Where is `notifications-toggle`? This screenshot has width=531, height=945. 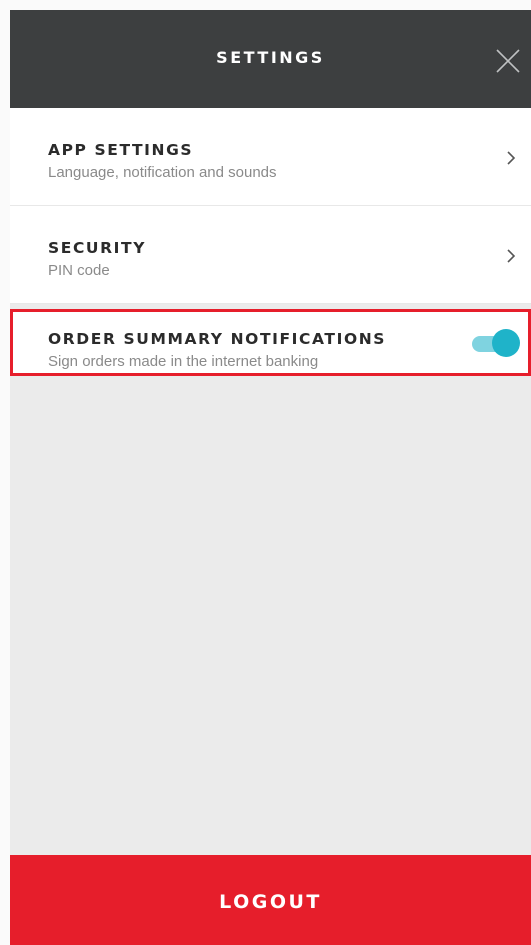 notifications-toggle is located at coordinates (496, 343).